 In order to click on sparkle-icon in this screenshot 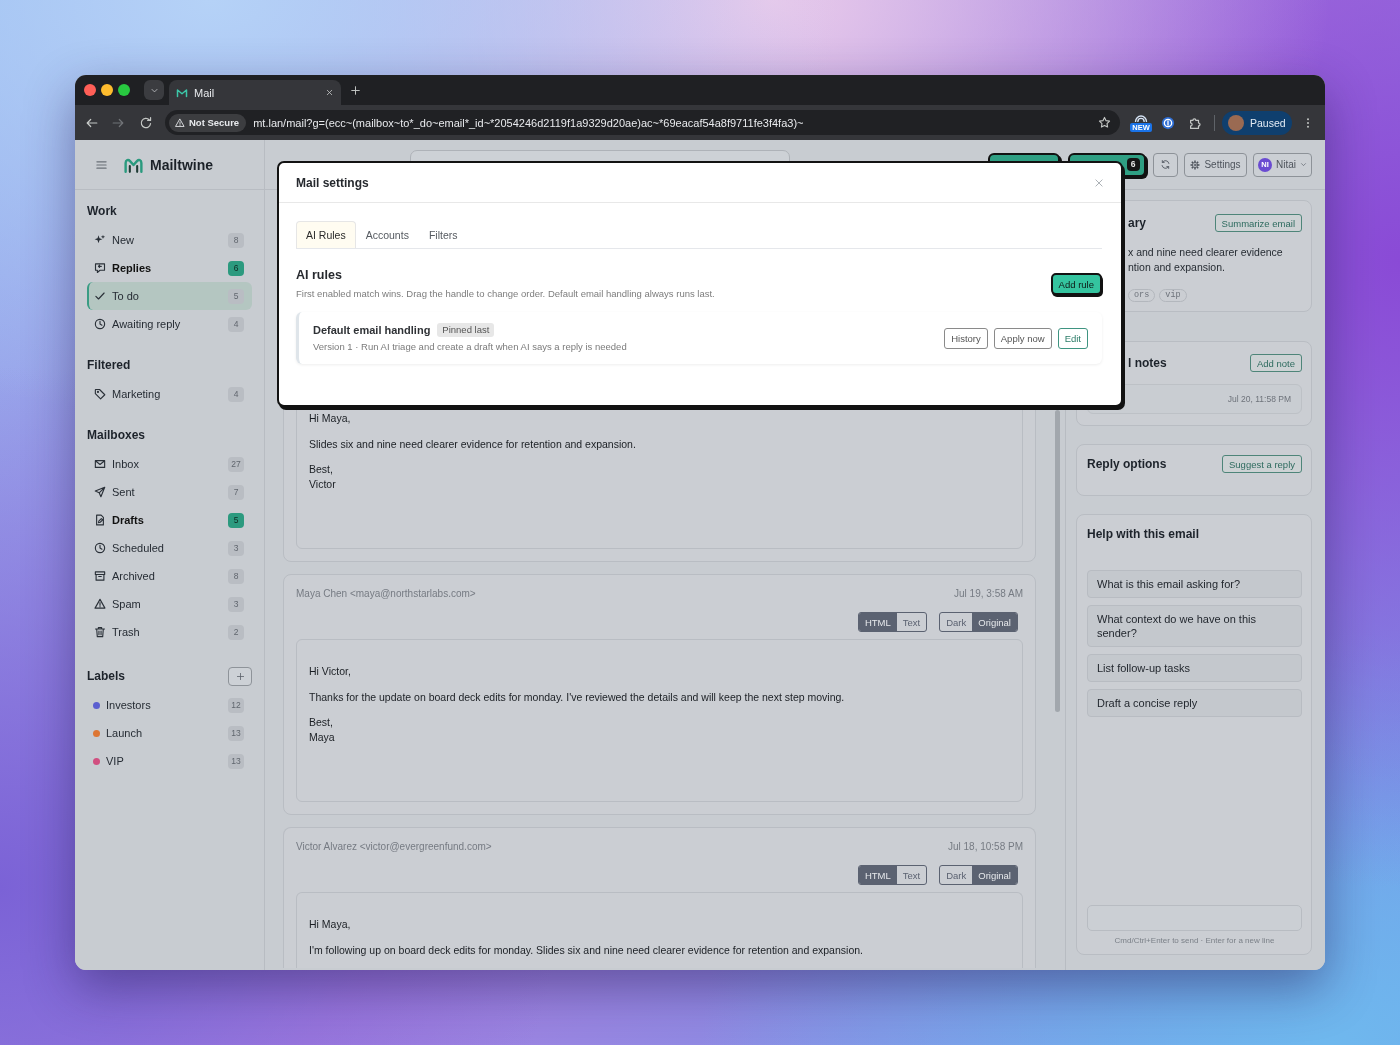, I will do `click(100, 240)`.